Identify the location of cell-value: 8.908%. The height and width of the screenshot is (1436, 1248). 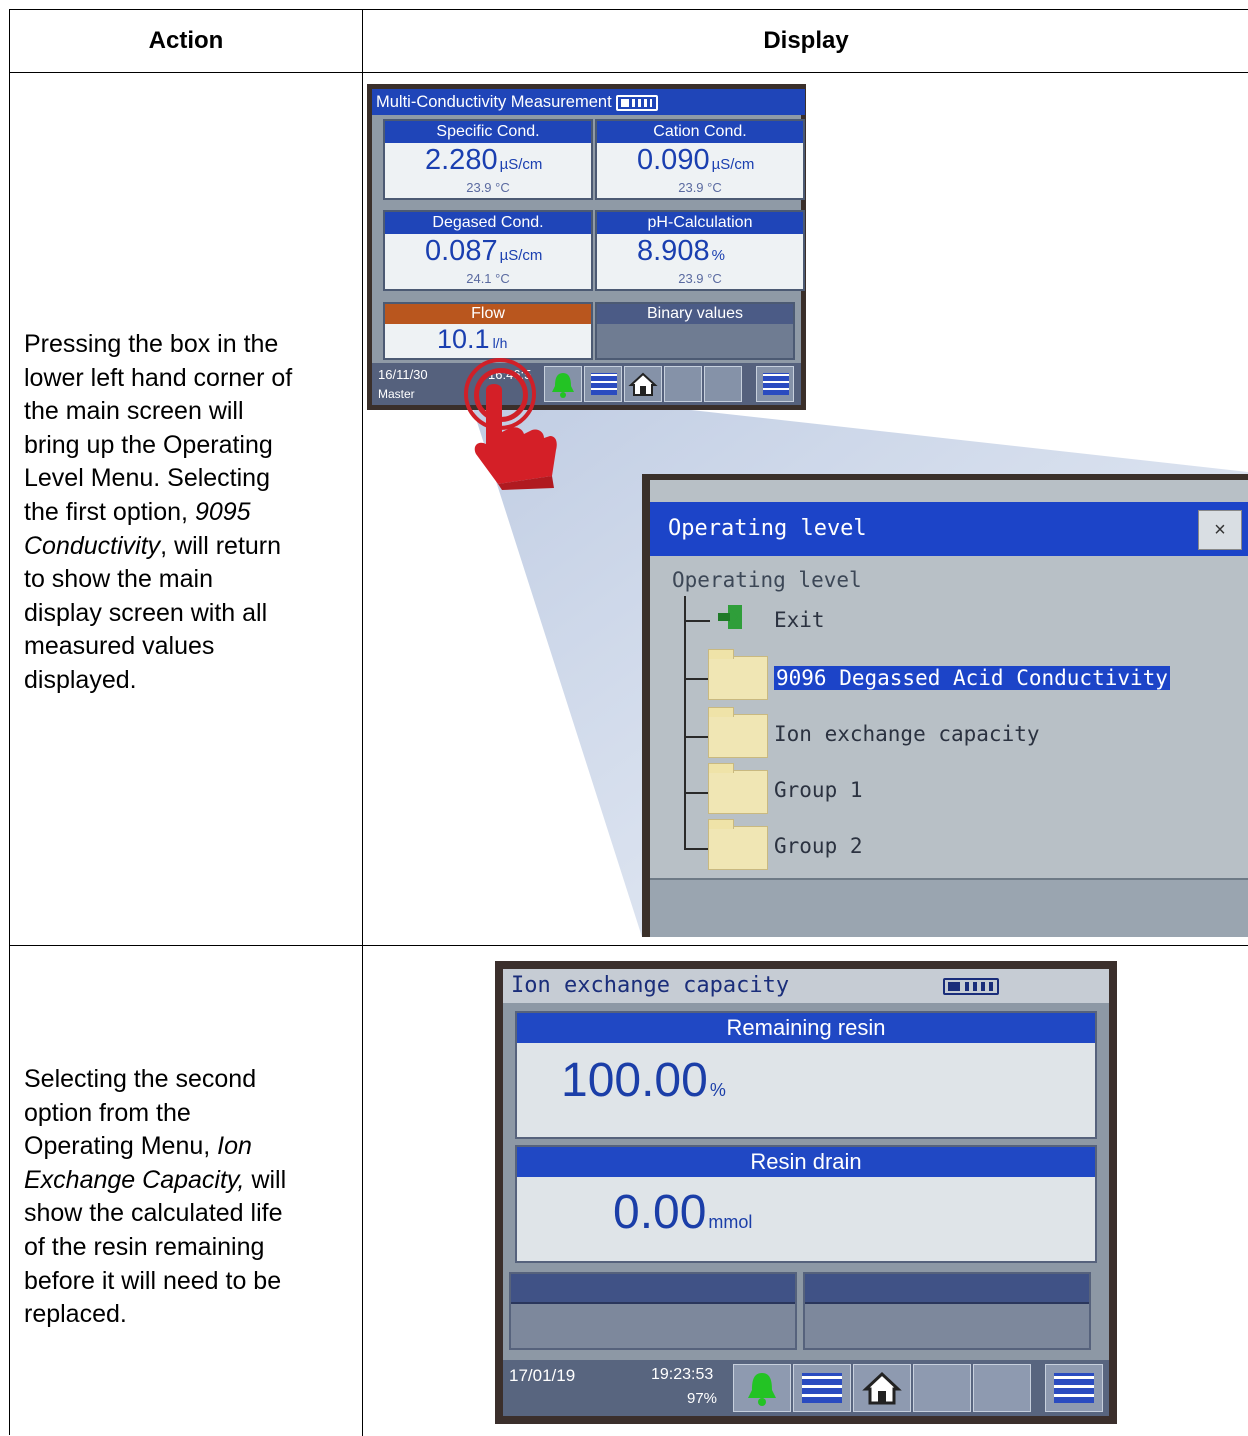
(681, 251).